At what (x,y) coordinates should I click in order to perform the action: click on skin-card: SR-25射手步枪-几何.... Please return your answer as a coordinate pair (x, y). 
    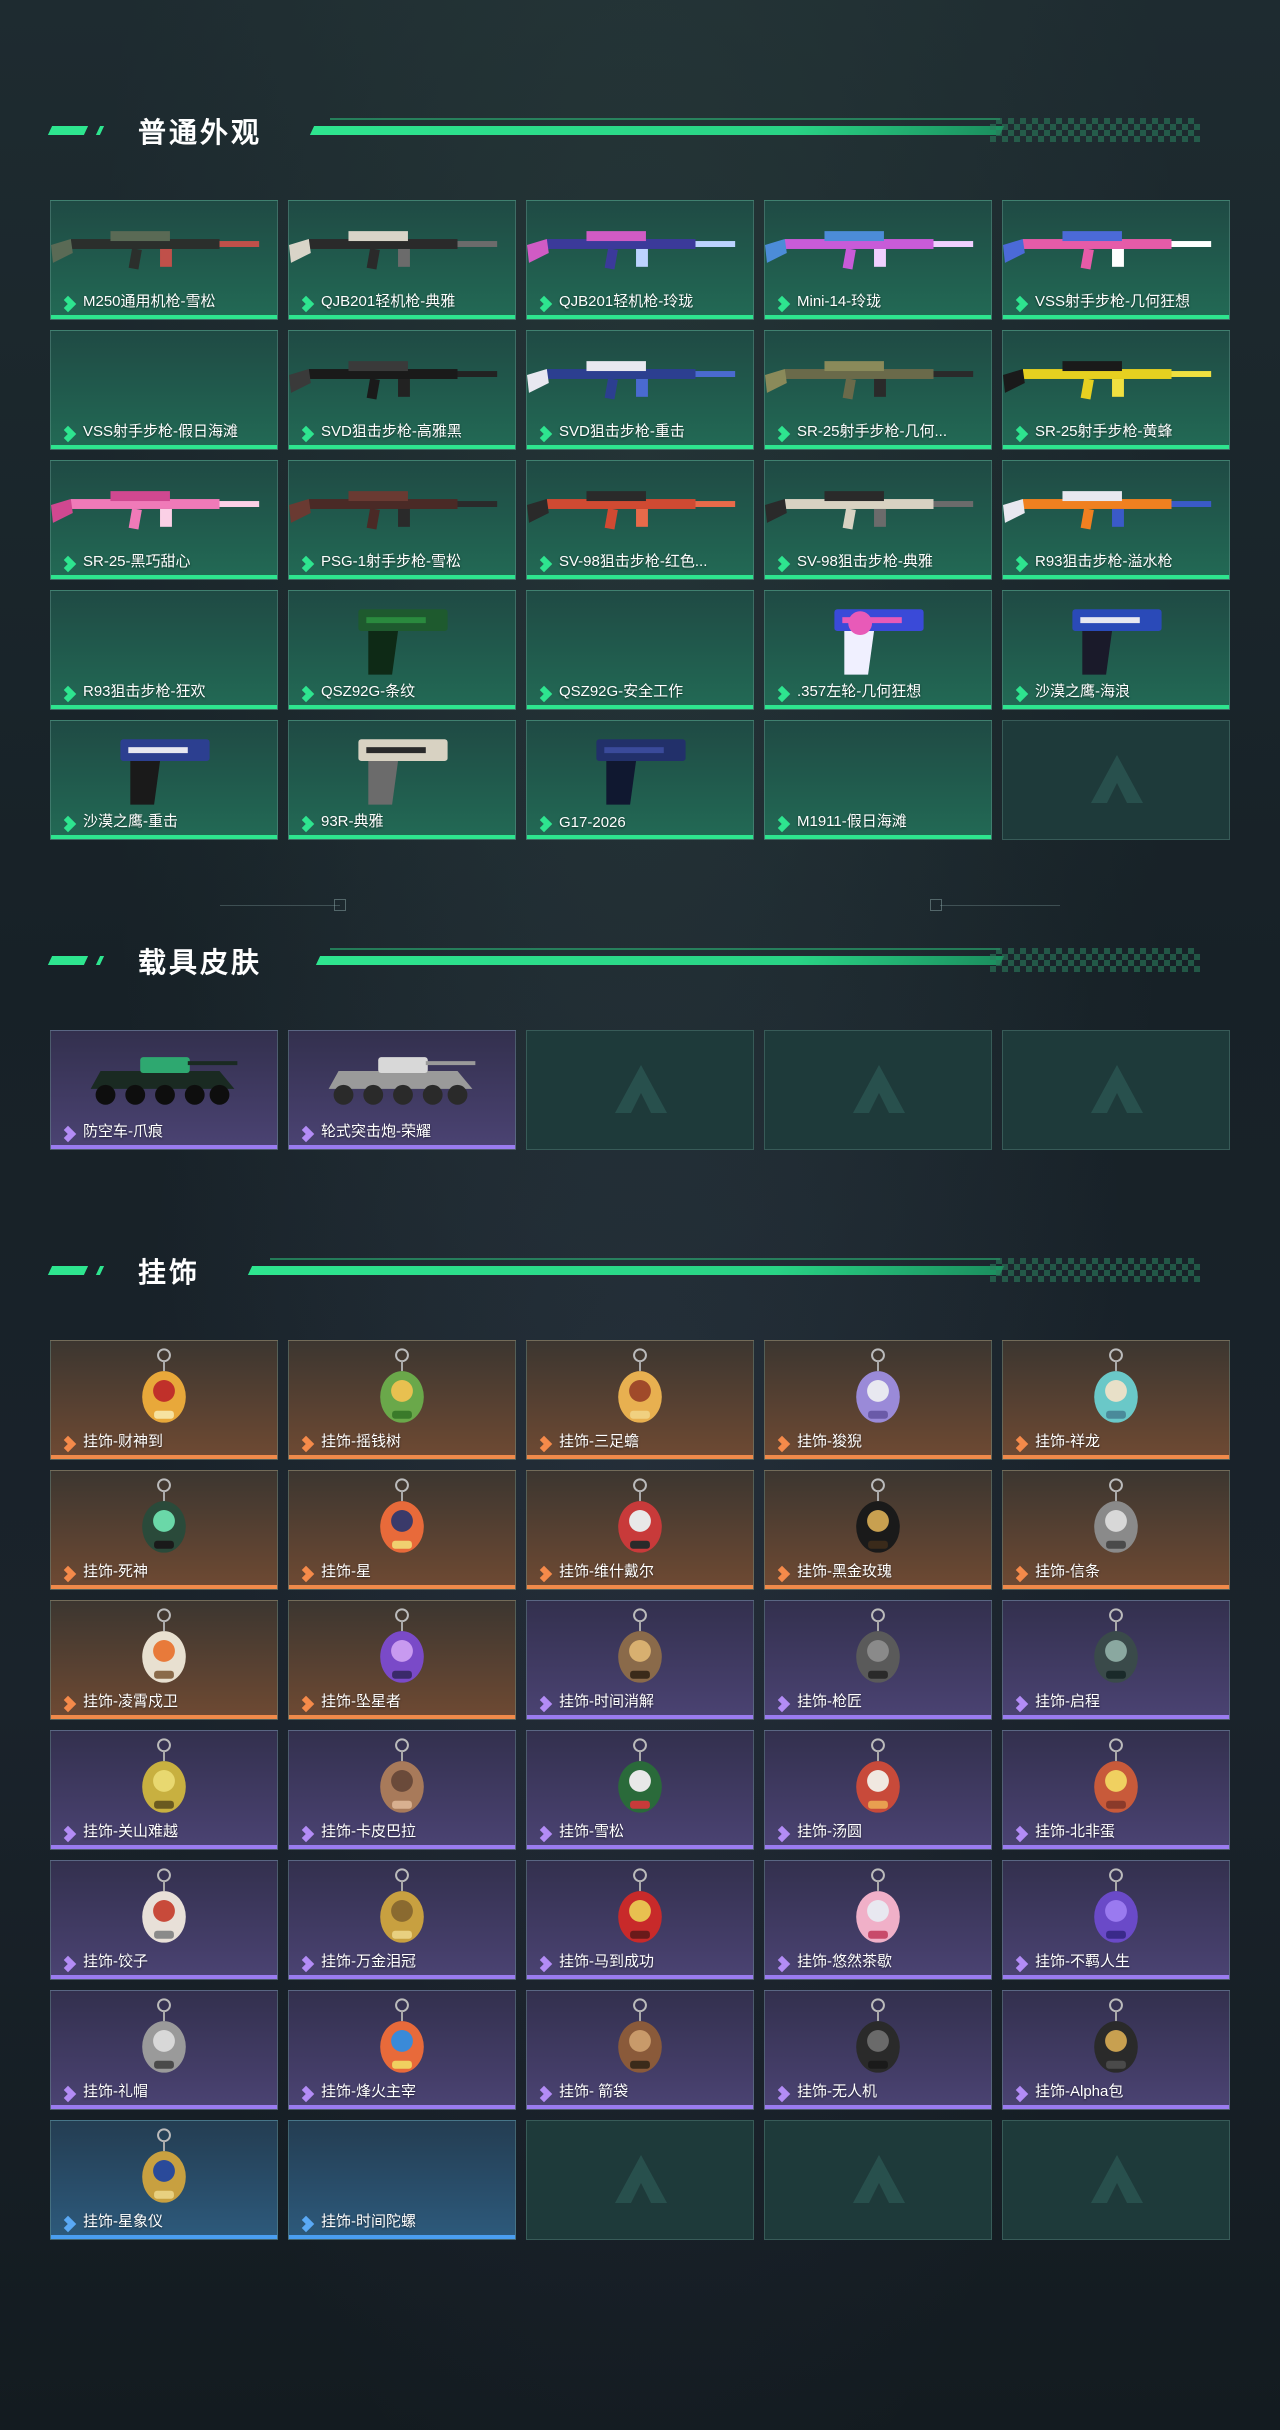
    Looking at the image, I should click on (878, 390).